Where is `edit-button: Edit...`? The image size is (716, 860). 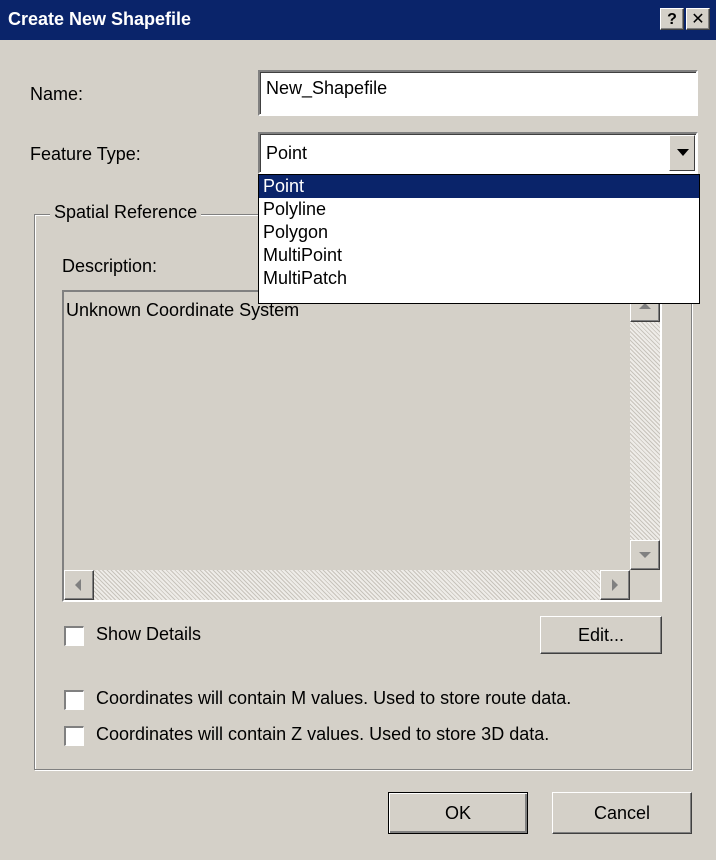 edit-button: Edit... is located at coordinates (601, 635).